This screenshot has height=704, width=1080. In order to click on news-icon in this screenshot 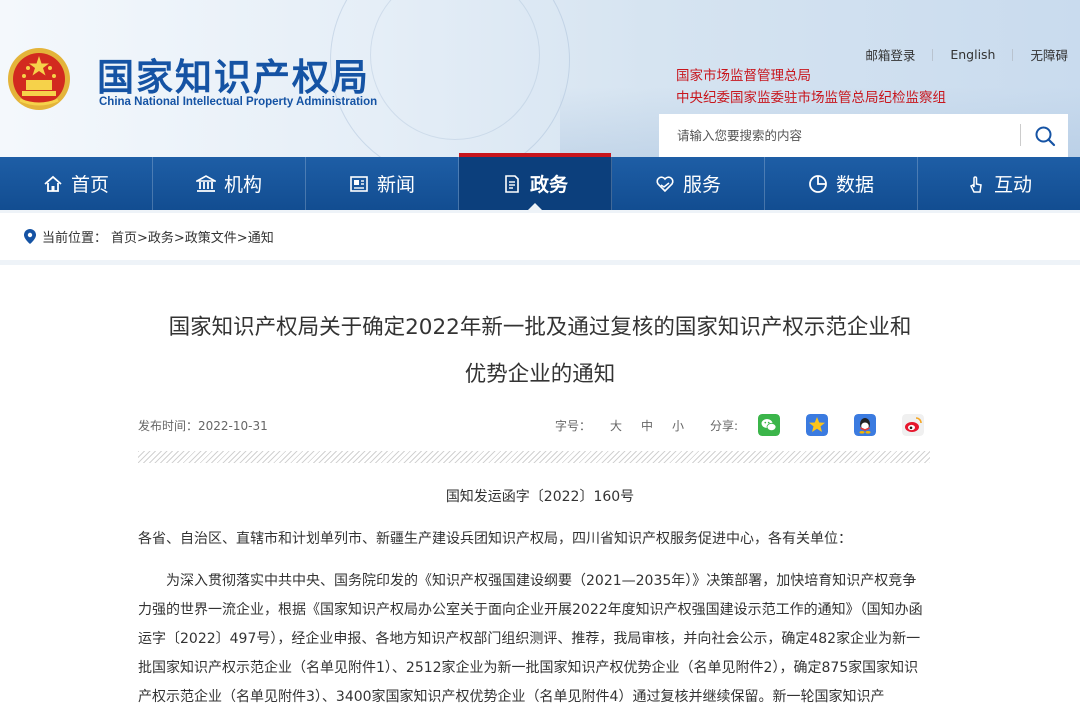, I will do `click(359, 183)`.